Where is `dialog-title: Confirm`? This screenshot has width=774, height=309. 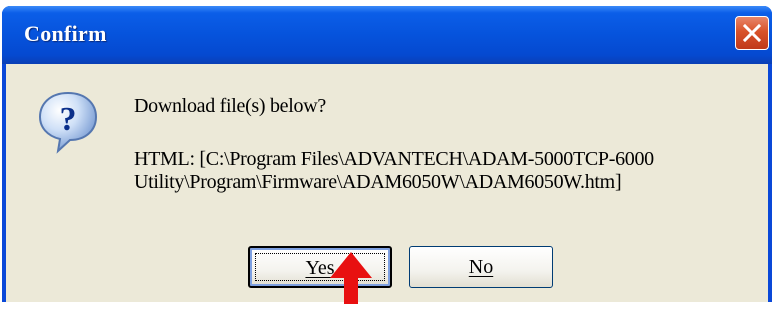 dialog-title: Confirm is located at coordinates (65, 33).